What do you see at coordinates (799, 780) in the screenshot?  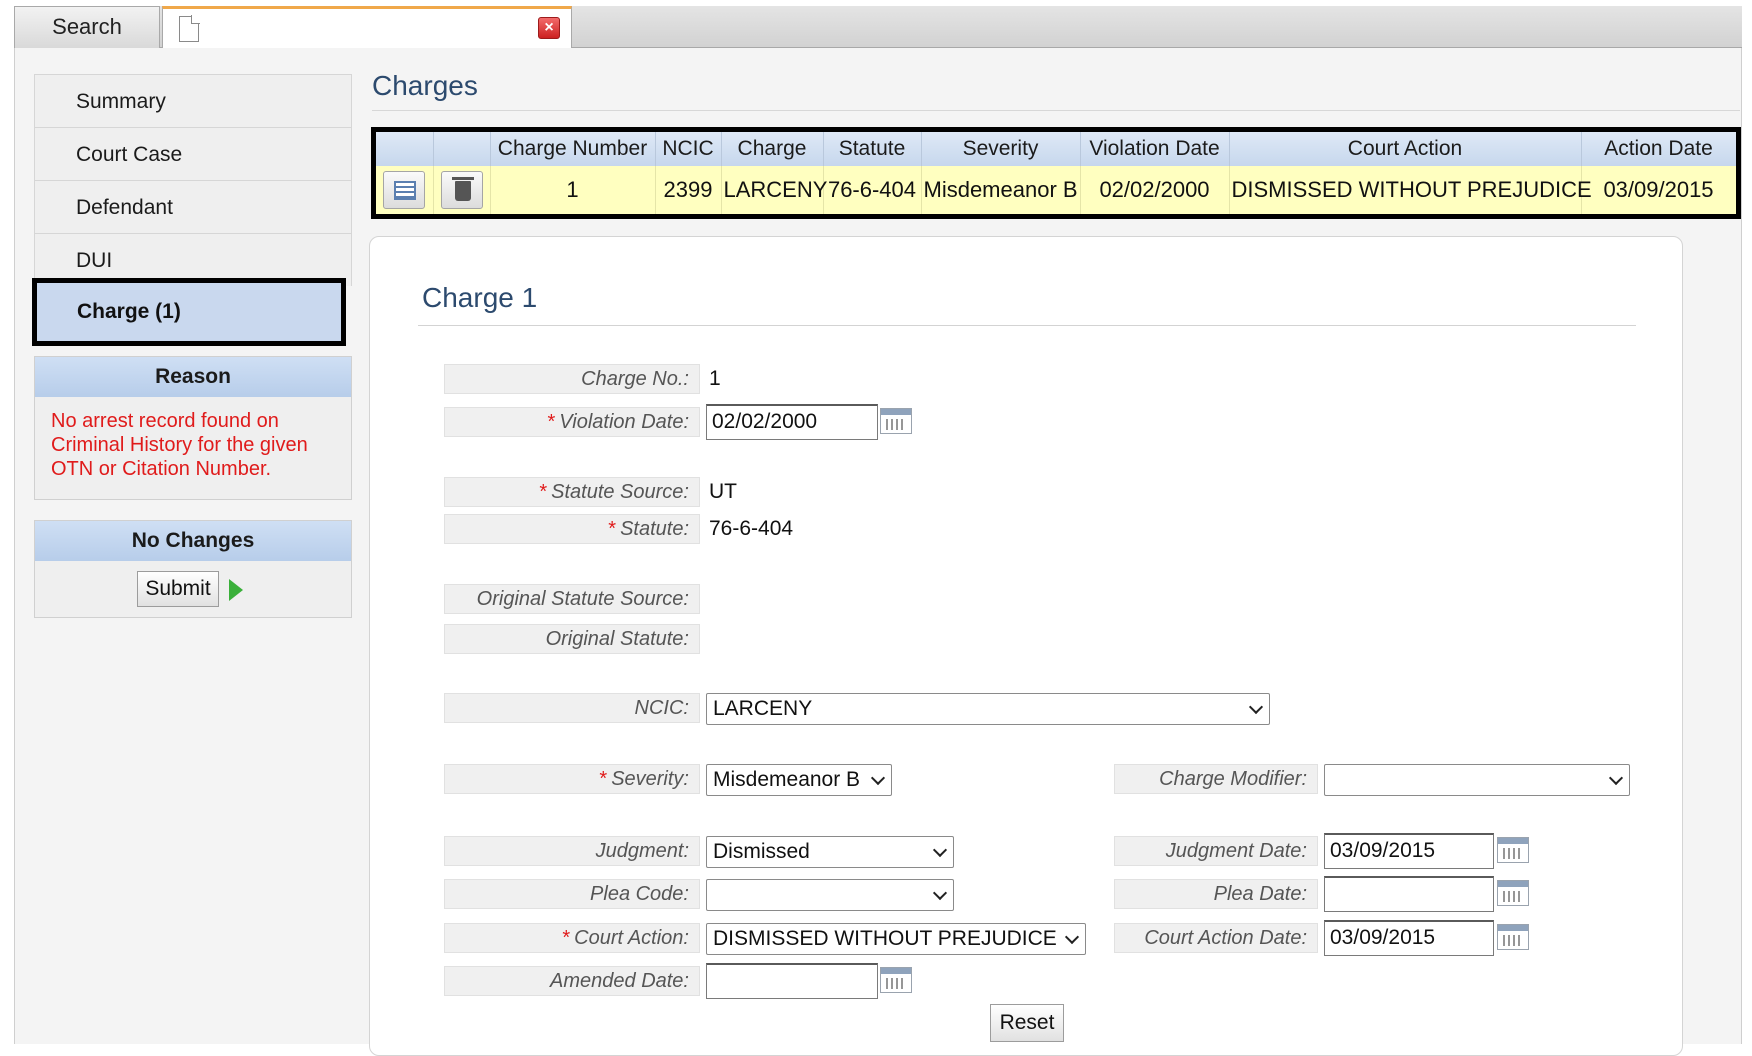 I see `severity-select: Misdemeanor B` at bounding box center [799, 780].